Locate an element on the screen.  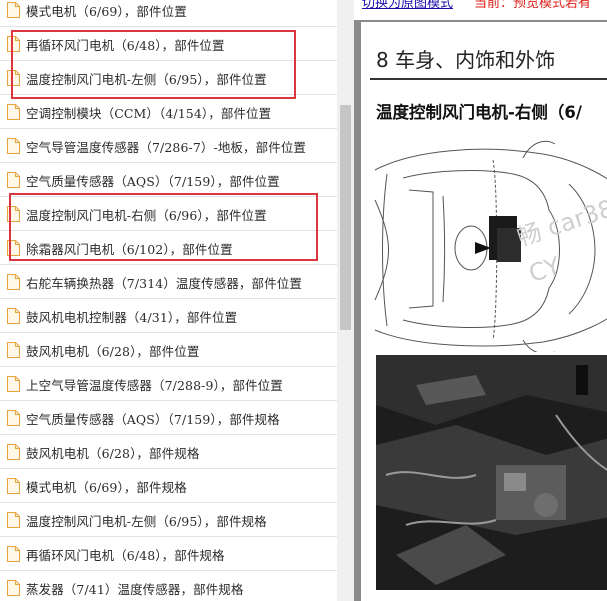
list-item-label: 空气质量传感器（AQS）（7/159），部件位置 is located at coordinates (153, 180).